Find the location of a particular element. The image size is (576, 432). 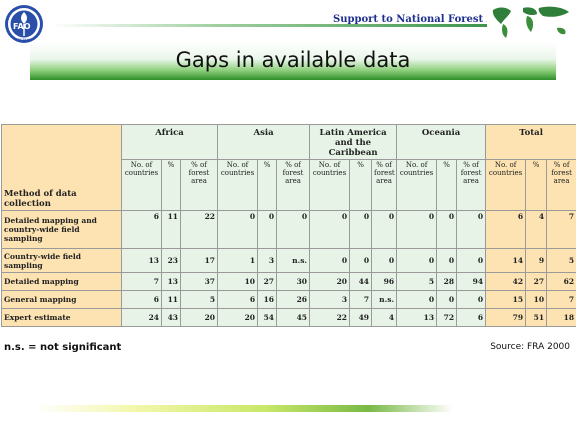

table-cell: 43 is located at coordinates (171, 317).